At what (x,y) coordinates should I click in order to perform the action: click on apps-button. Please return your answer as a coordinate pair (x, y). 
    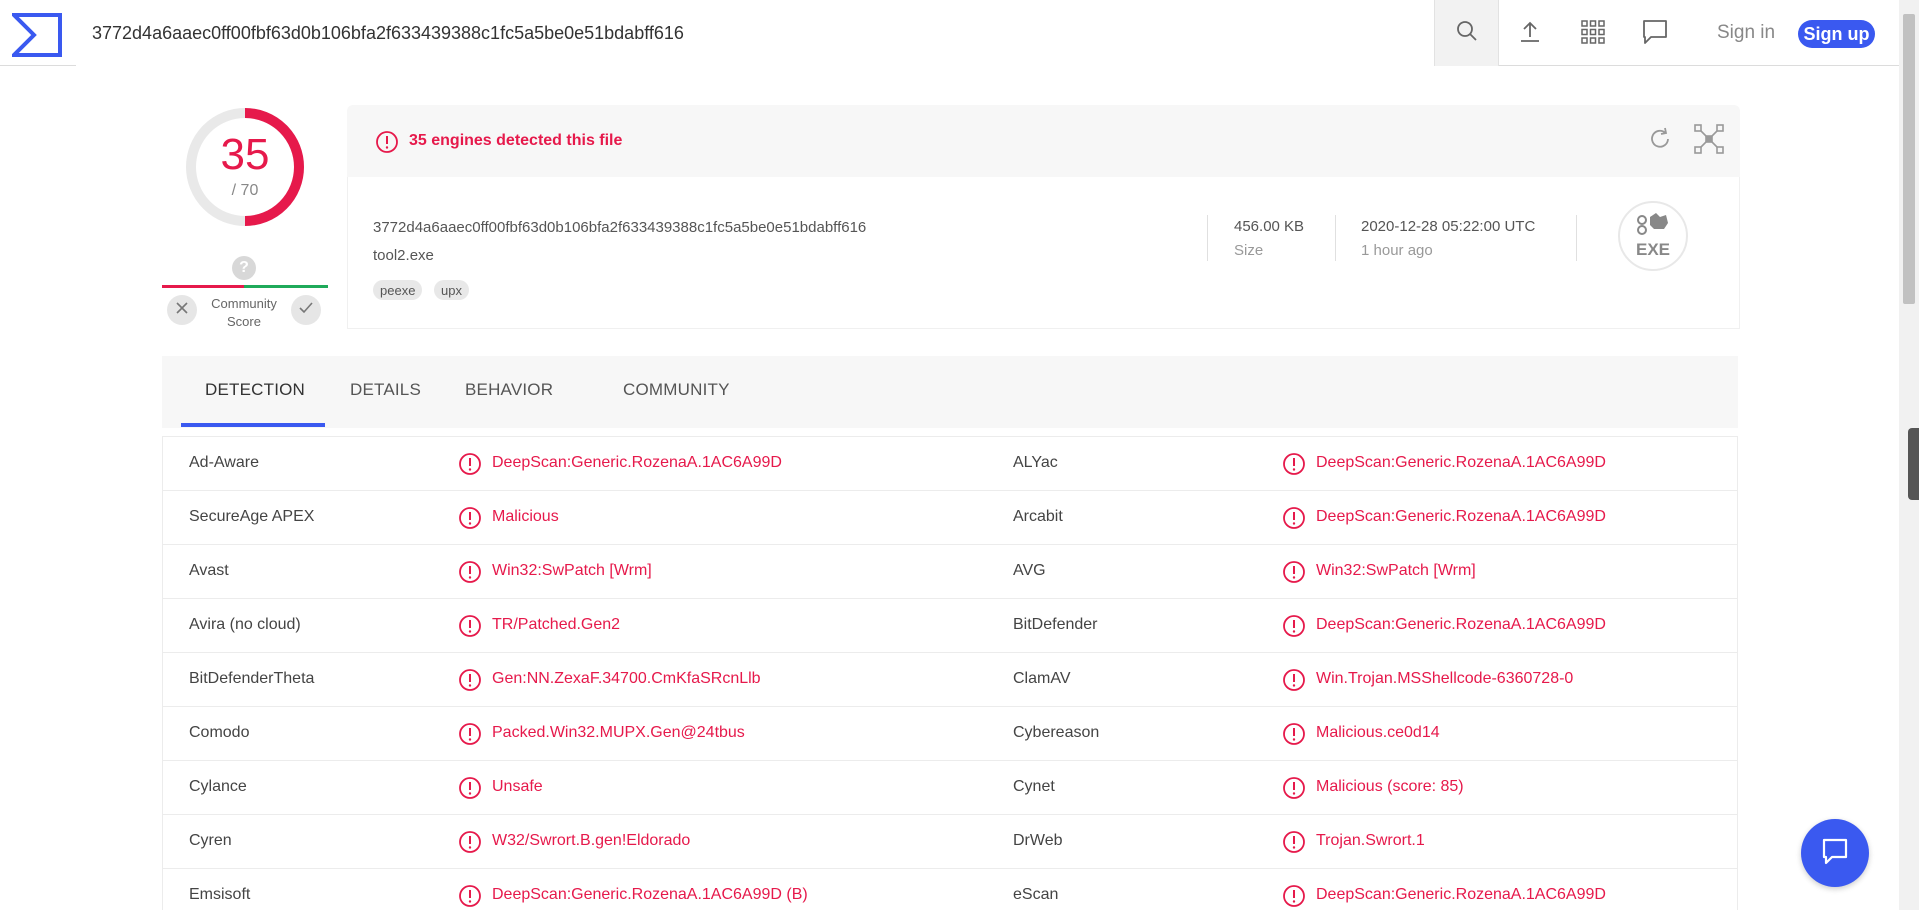
    Looking at the image, I should click on (1593, 34).